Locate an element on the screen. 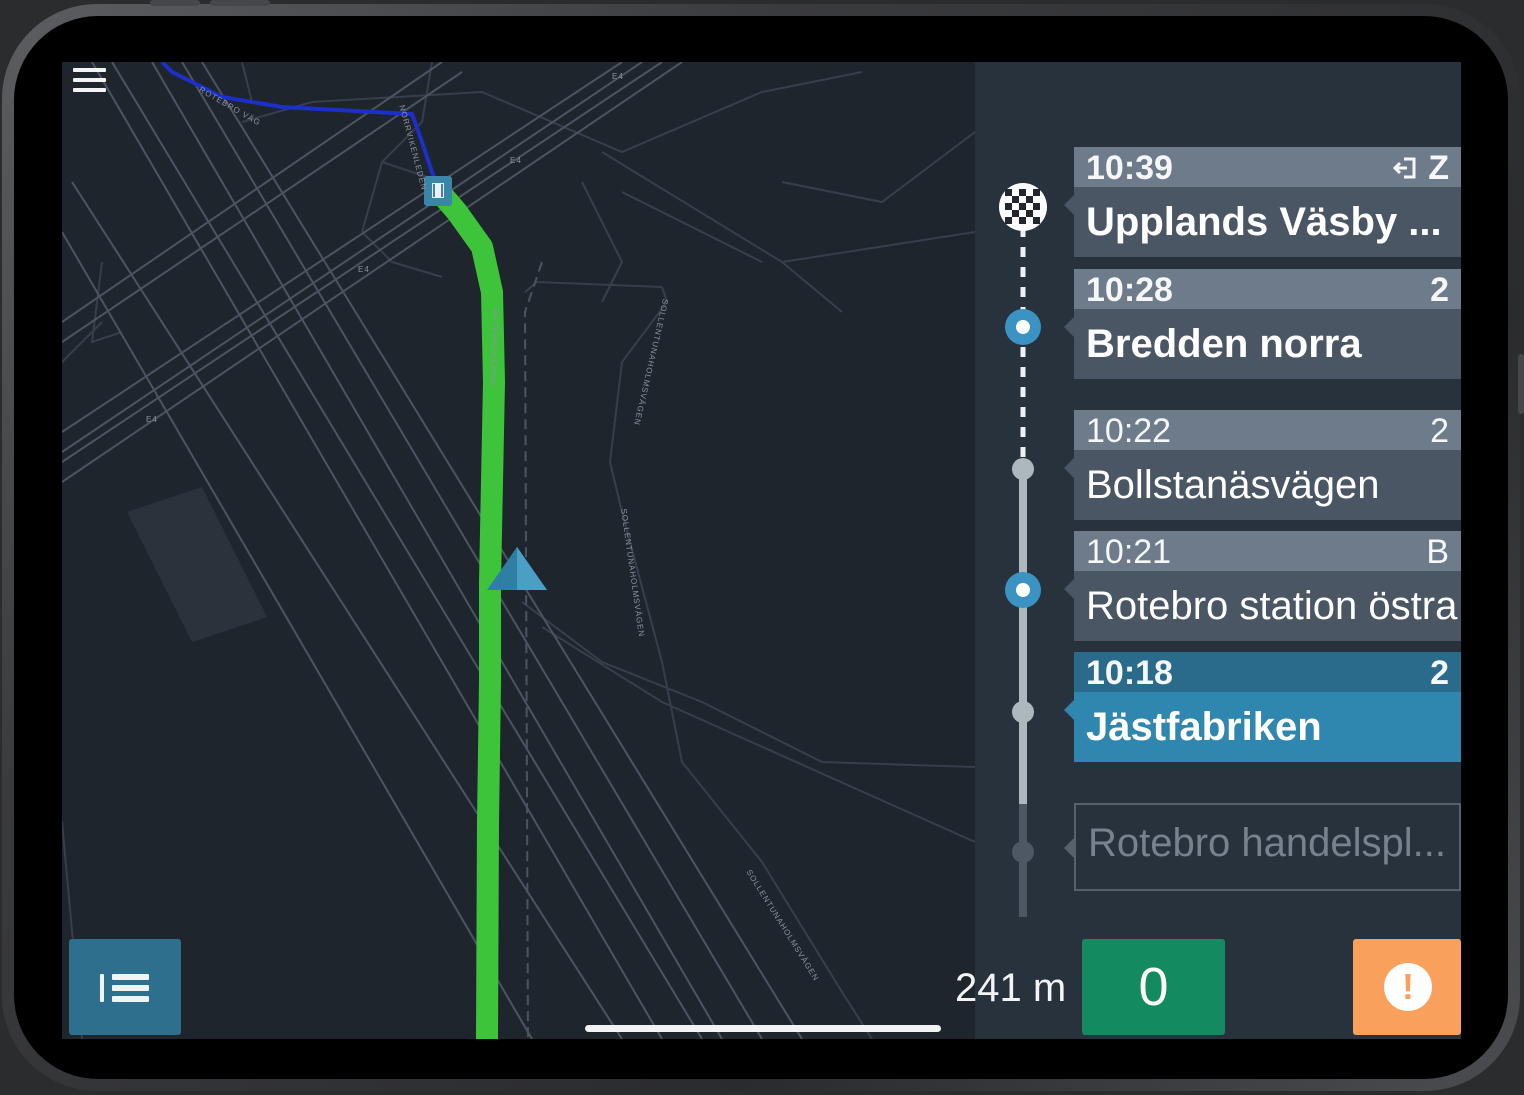 This screenshot has height=1095, width=1524. alert-button: ! is located at coordinates (1407, 987).